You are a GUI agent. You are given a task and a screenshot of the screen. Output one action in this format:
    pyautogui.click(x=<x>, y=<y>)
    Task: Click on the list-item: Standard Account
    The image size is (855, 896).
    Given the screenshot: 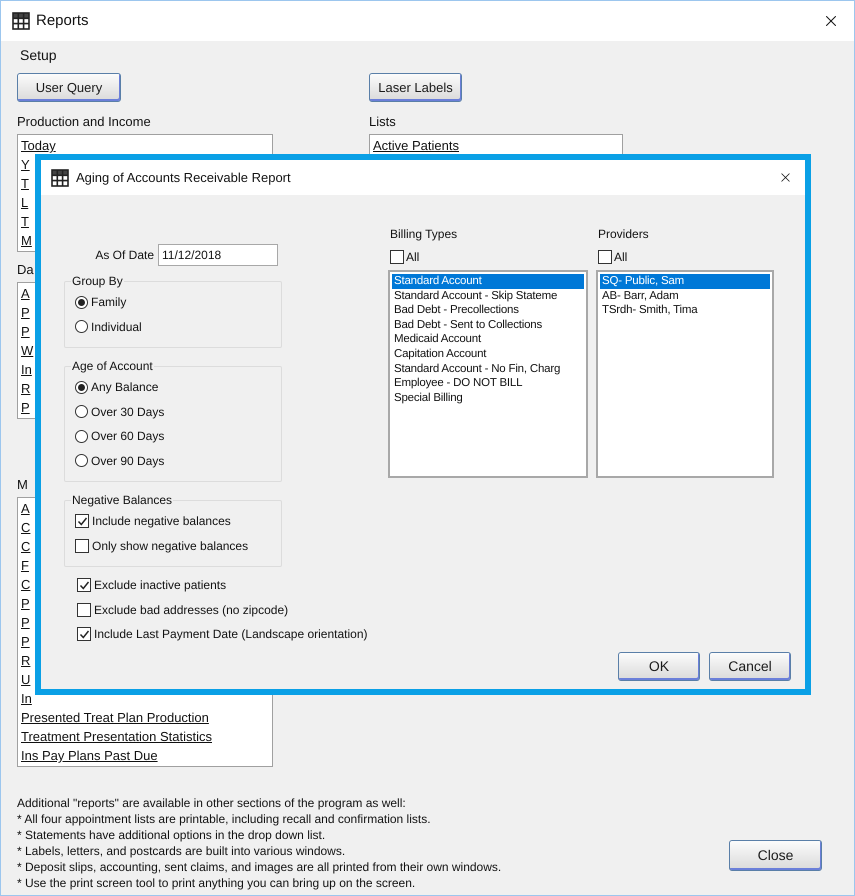 What is the action you would take?
    pyautogui.click(x=488, y=281)
    